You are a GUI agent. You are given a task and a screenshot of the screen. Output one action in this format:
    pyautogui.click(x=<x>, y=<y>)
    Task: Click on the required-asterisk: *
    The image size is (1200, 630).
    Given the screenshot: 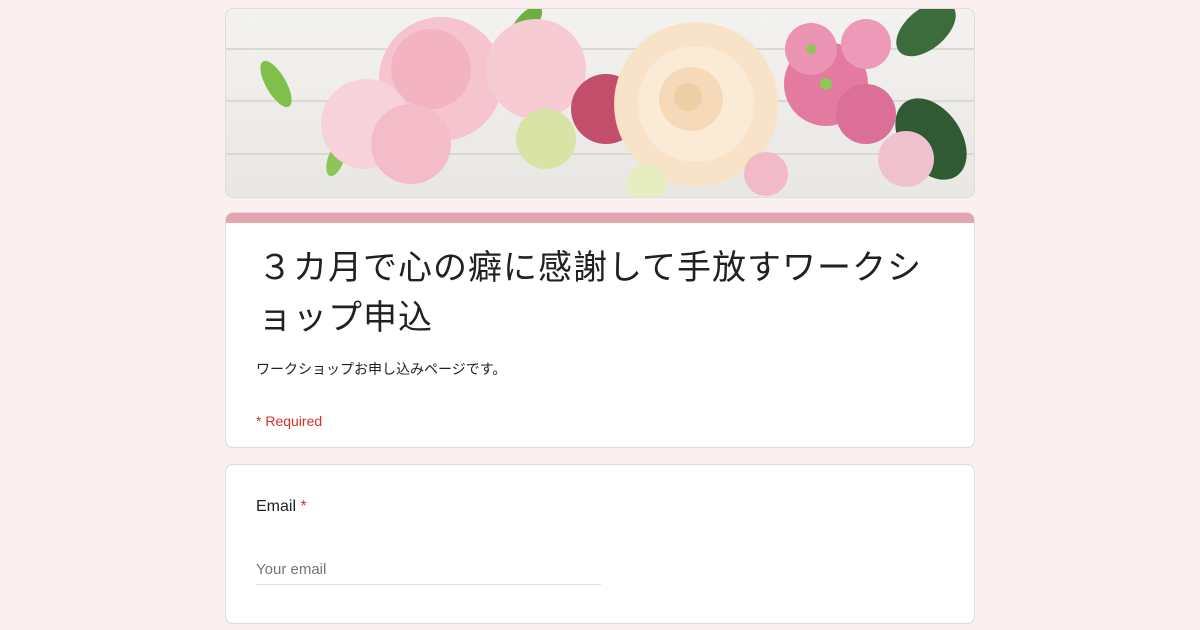 What is the action you would take?
    pyautogui.click(x=303, y=506)
    